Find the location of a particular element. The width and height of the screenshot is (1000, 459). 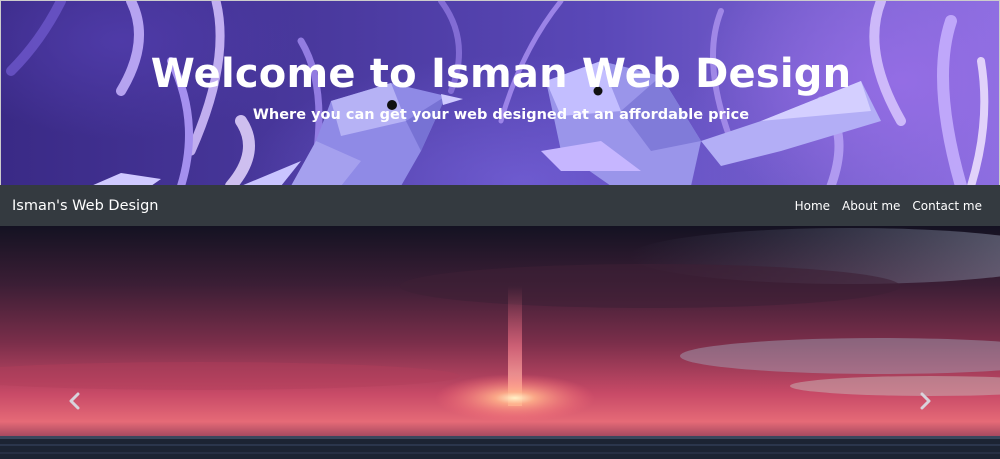

carousel-prev-button is located at coordinates (75, 401).